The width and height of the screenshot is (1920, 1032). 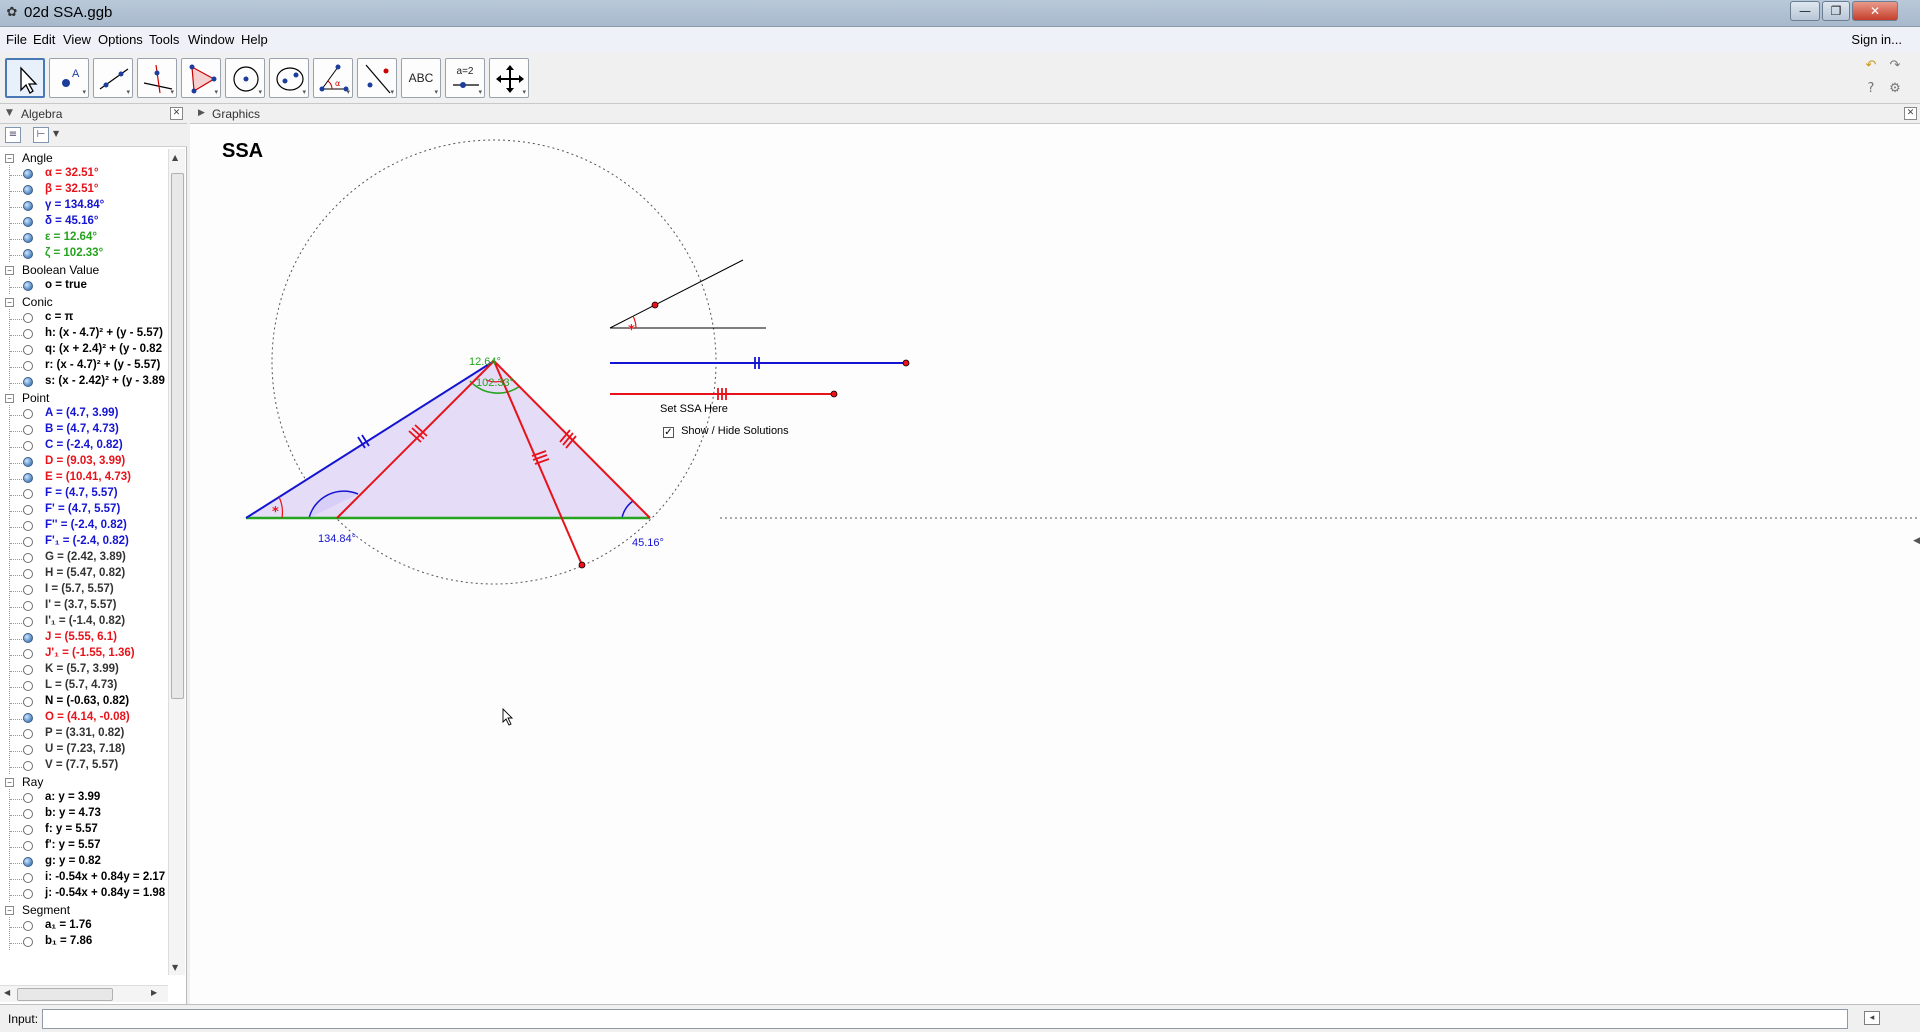 I want to click on algebra-object-text: H = (5.47, 0.82), so click(x=85, y=573).